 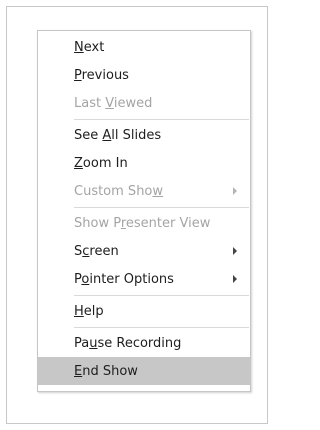 I want to click on menu-item-zoom-in: Zoom In, so click(x=144, y=163).